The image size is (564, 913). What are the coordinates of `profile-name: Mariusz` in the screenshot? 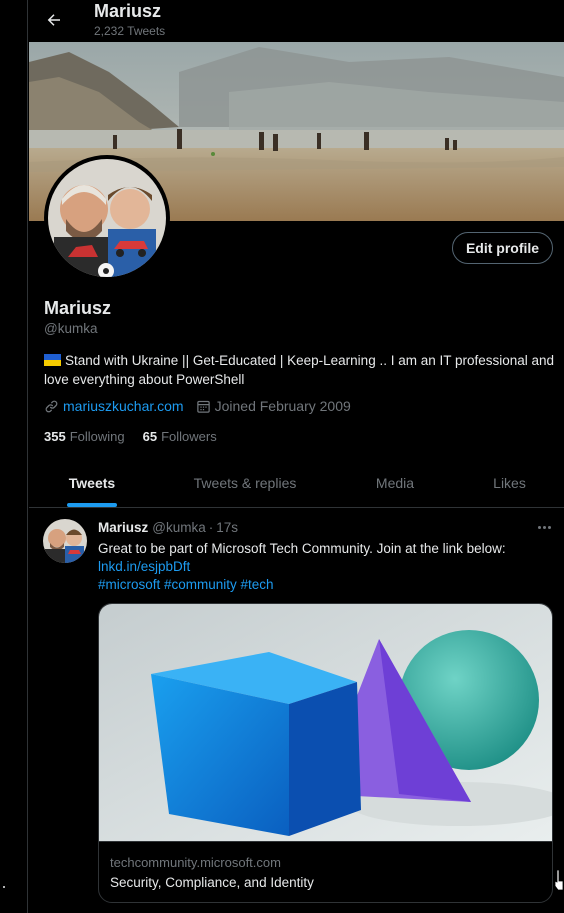 It's located at (78, 308).